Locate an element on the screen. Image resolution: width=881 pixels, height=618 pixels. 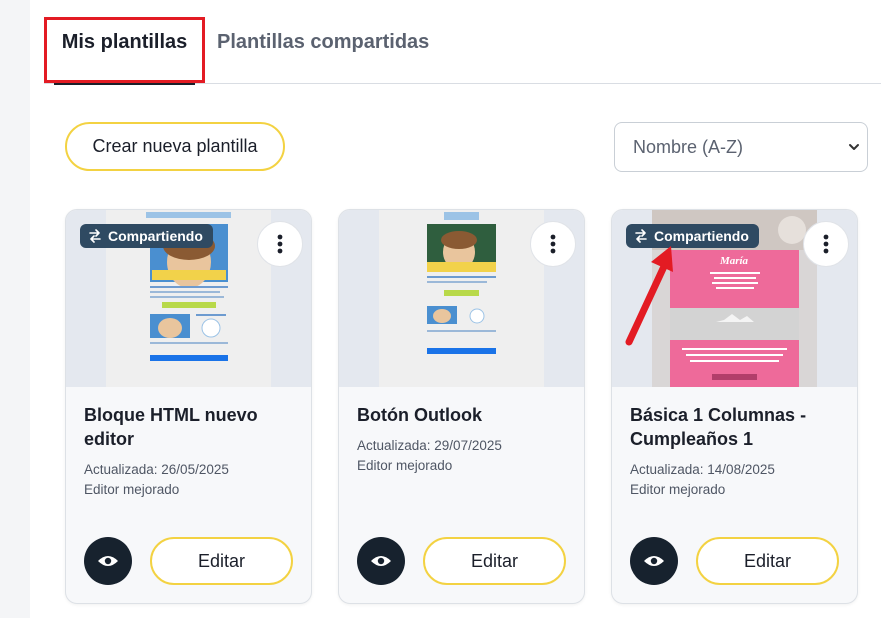
tab-mis-plantillas: Mis plantillas is located at coordinates (124, 42).